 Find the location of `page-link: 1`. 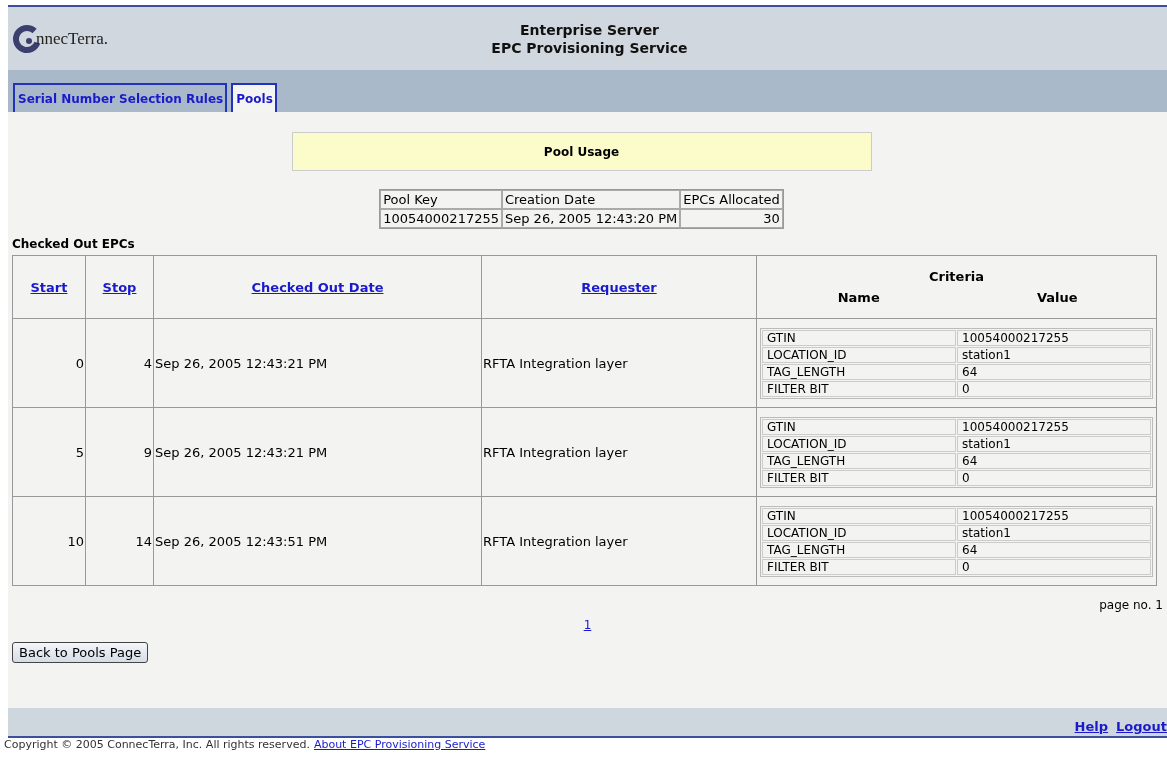

page-link: 1 is located at coordinates (587, 625).